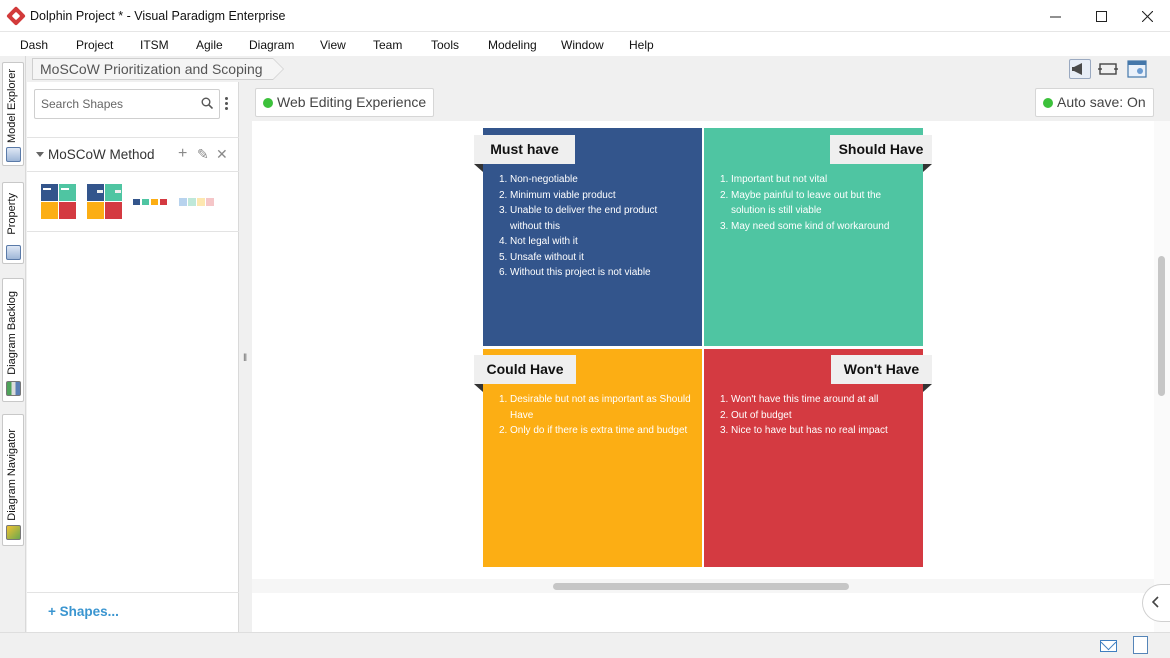 The width and height of the screenshot is (1170, 658). What do you see at coordinates (387, 45) in the screenshot?
I see `menu-team: Team` at bounding box center [387, 45].